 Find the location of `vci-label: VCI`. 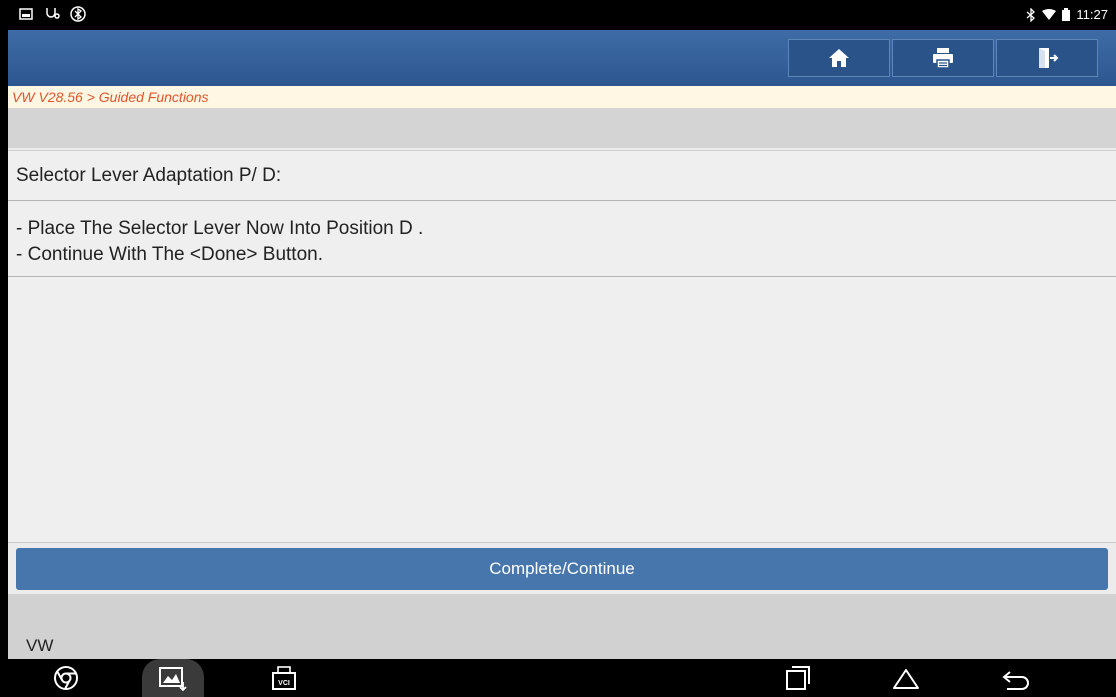

vci-label: VCI is located at coordinates (284, 683).